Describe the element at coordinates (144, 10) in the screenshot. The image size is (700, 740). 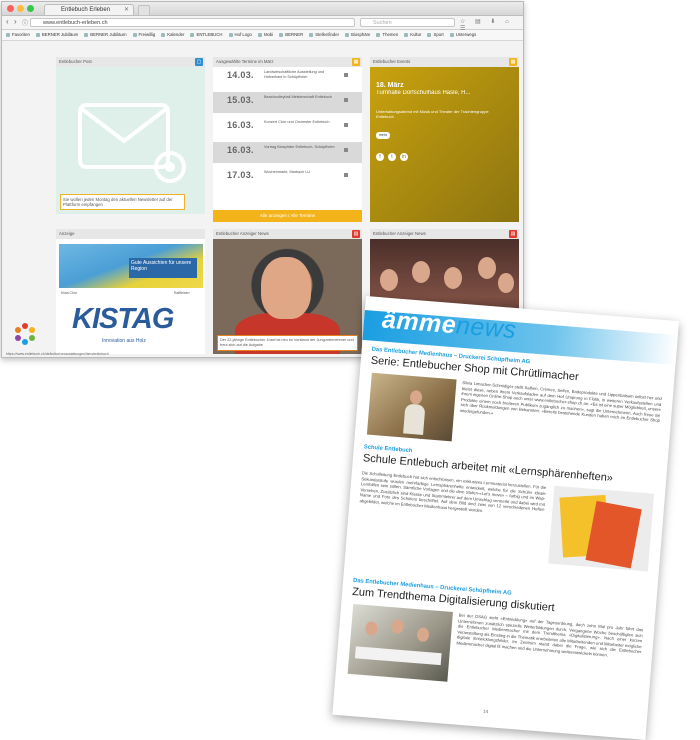
I see `new-tab-button` at that location.